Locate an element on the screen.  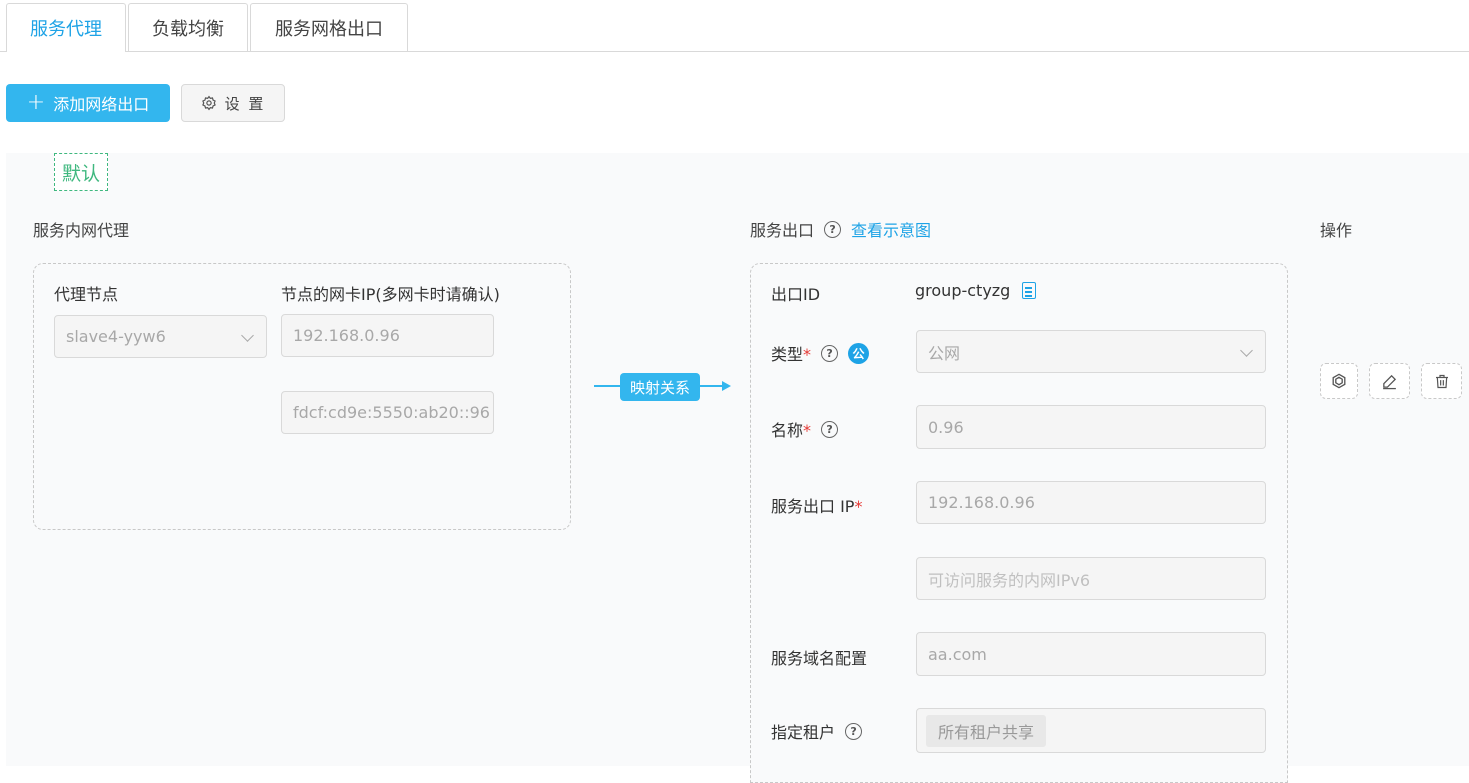
nic-ipv6-field: fdcf:cd9e:5550:ab20::96 is located at coordinates (387, 412).